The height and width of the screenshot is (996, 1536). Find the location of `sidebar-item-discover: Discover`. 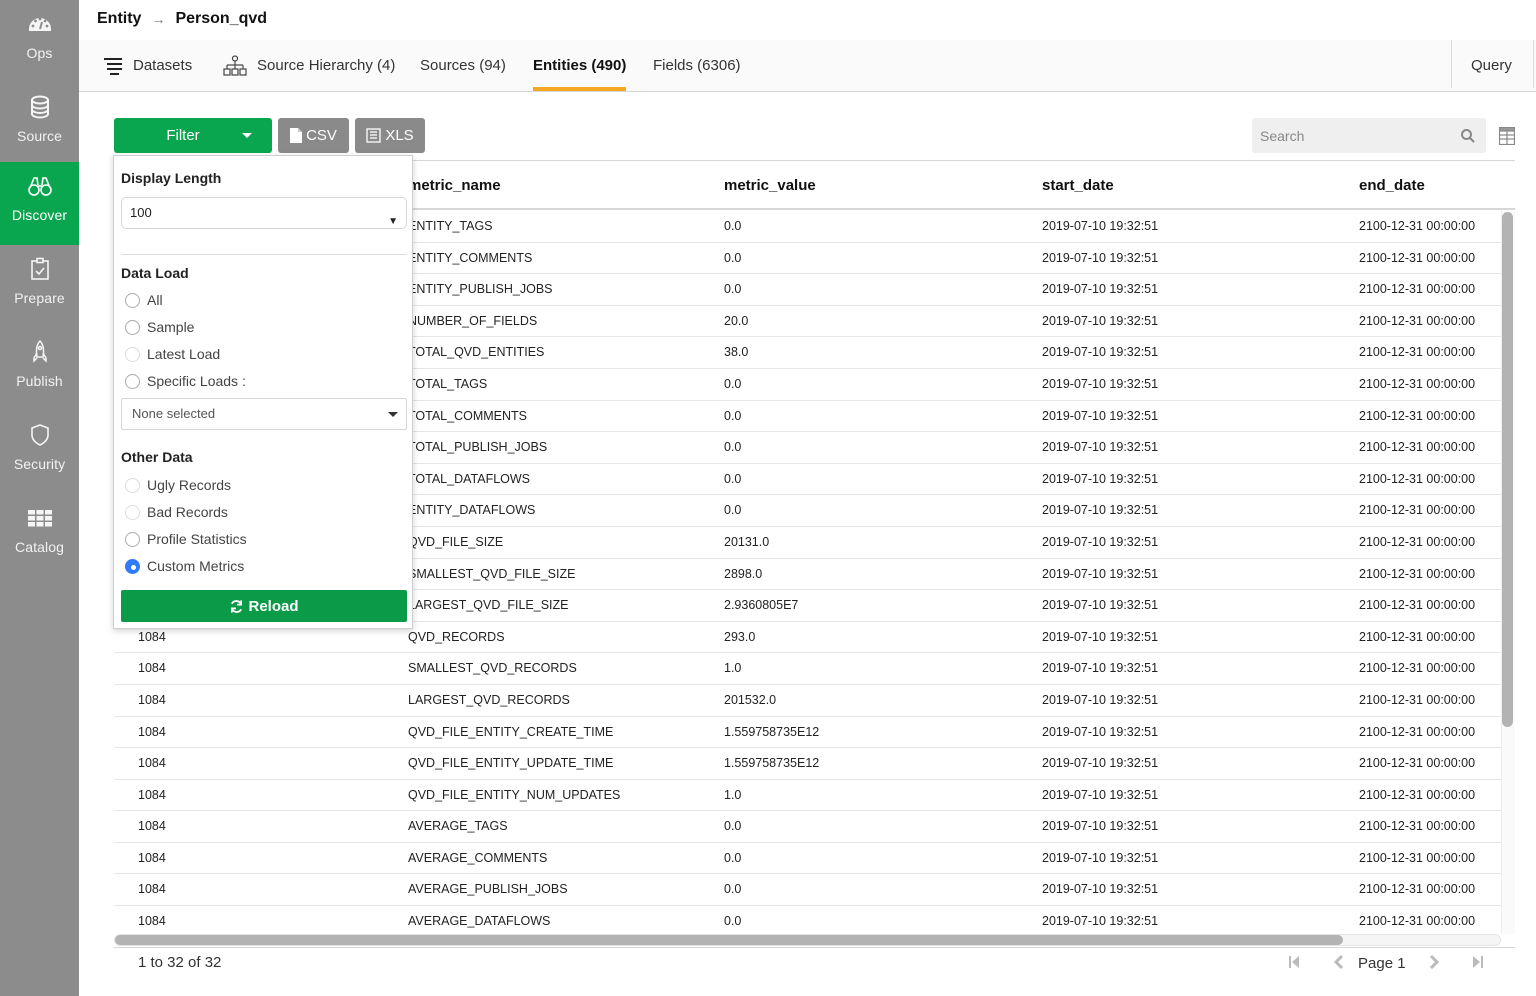

sidebar-item-discover: Discover is located at coordinates (39, 203).